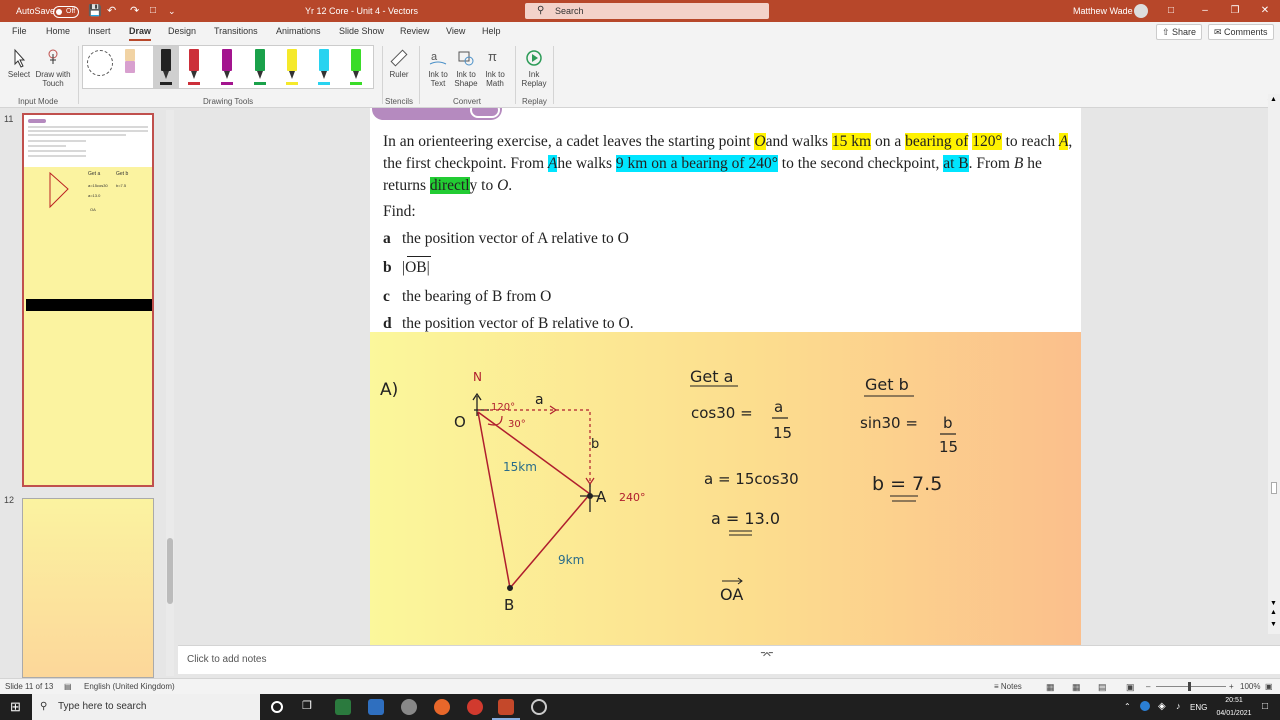  I want to click on minimize-icon: –, so click(1205, 11).